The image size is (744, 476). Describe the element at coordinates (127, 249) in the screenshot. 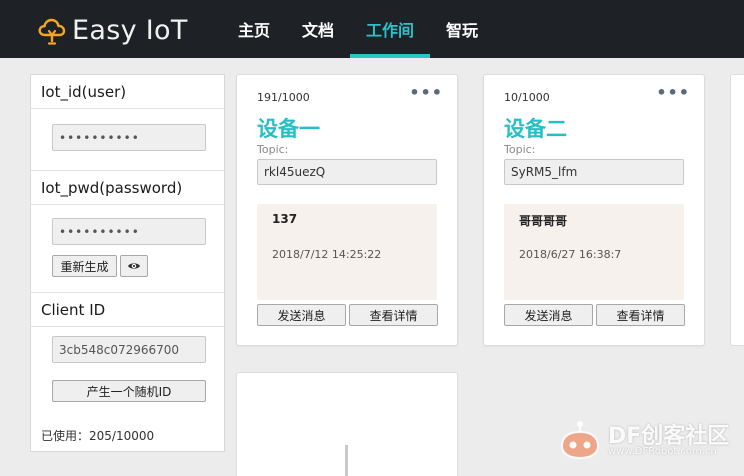

I see `iot-pwd-row: •••••••••• 重新生成` at that location.